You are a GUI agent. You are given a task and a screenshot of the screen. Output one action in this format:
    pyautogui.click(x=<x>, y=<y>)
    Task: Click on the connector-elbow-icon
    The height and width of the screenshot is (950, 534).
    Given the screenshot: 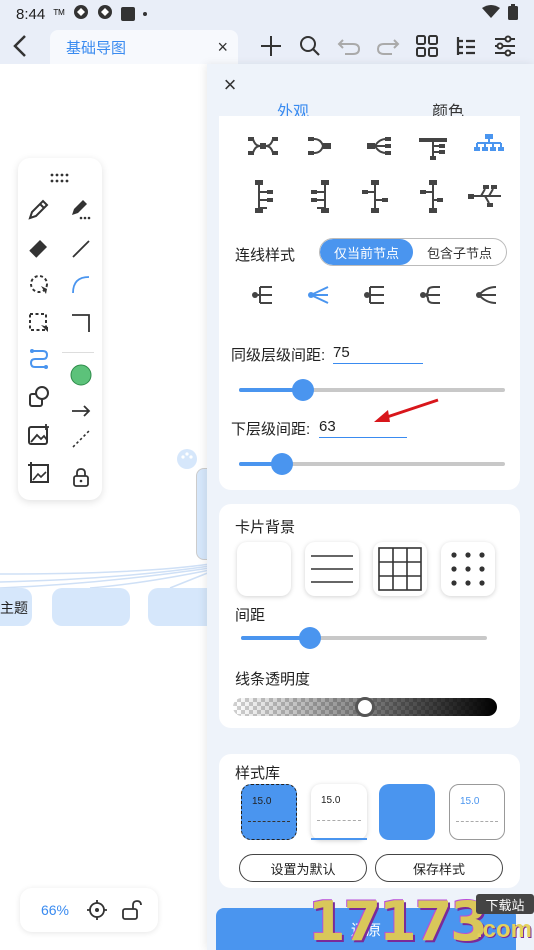 What is the action you would take?
    pyautogui.click(x=263, y=295)
    